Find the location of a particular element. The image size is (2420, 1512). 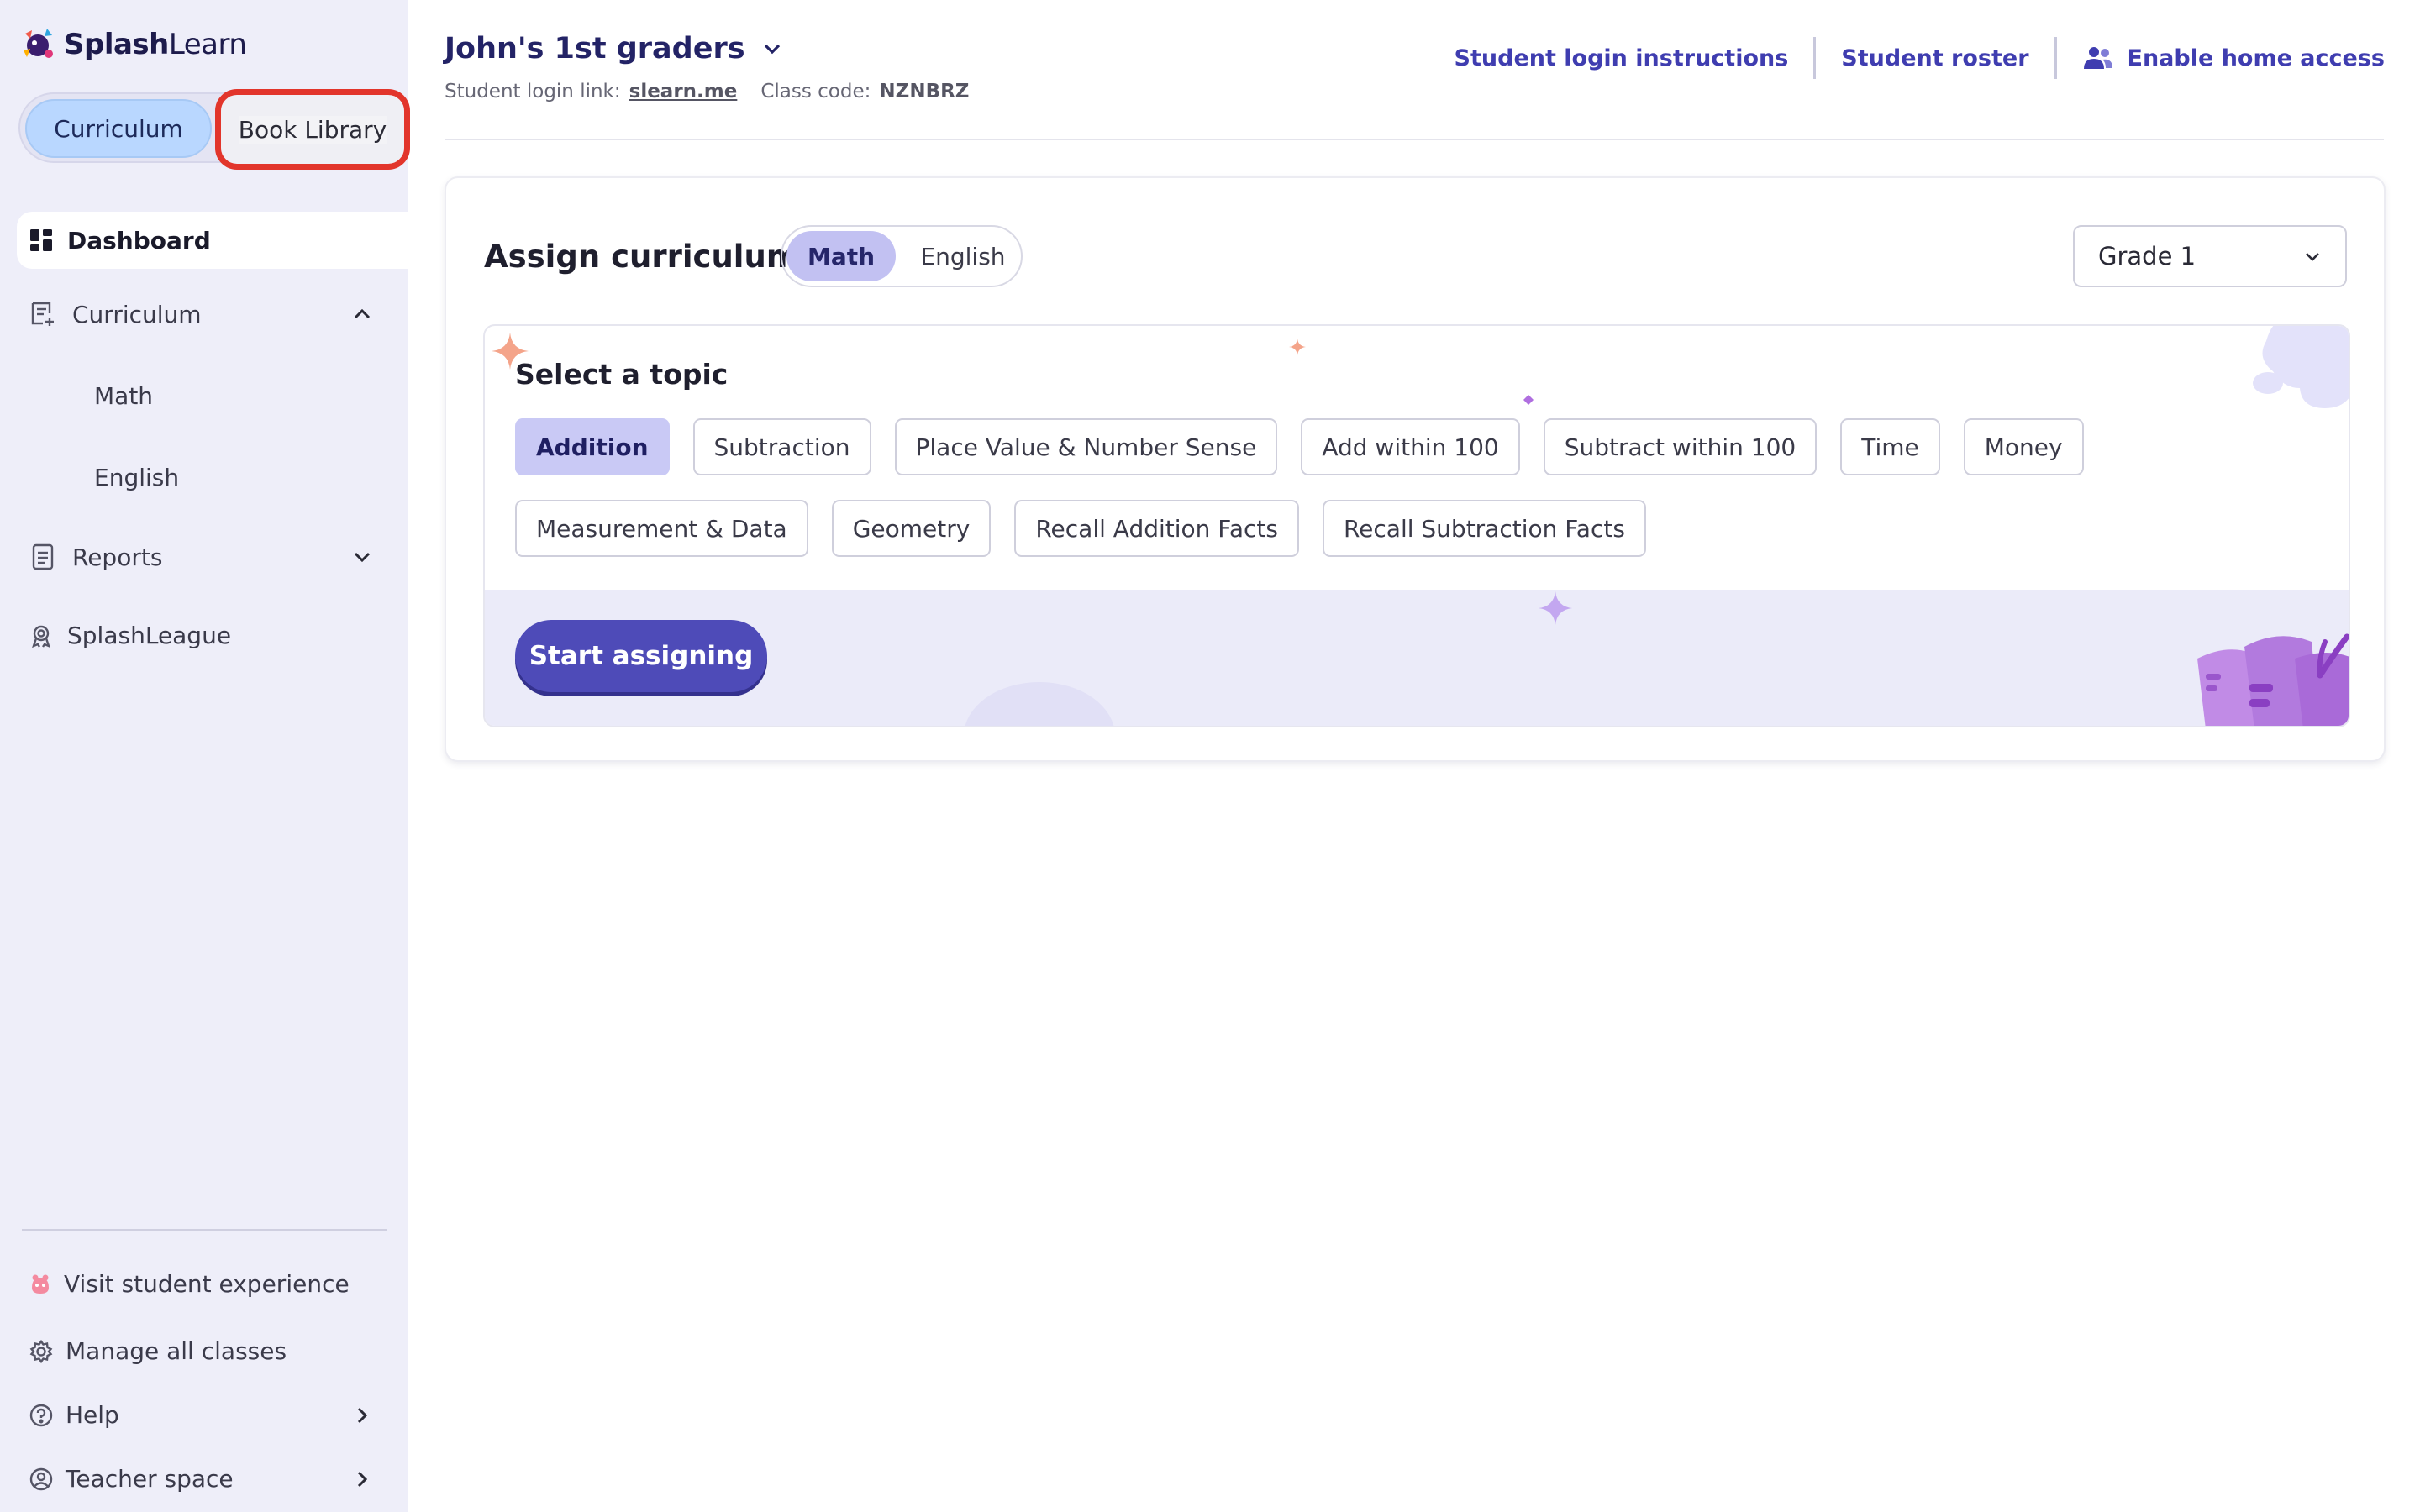

start-assigning-button: Start assigning is located at coordinates (641, 656).